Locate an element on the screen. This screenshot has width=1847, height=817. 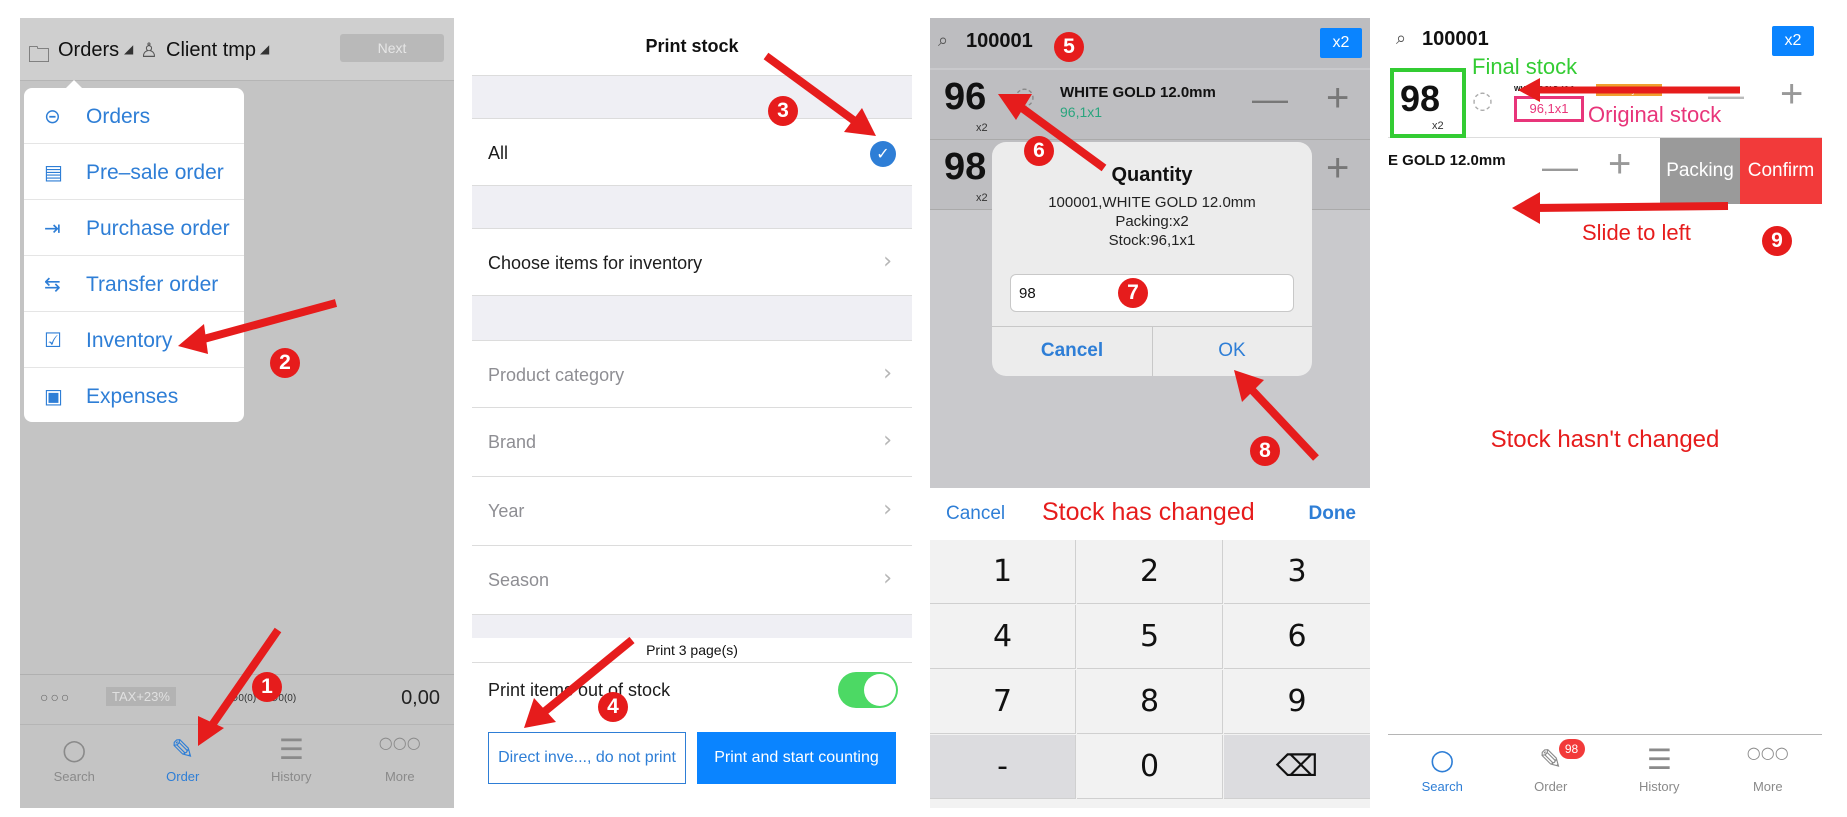
key-3: 3 is located at coordinates (1297, 572).